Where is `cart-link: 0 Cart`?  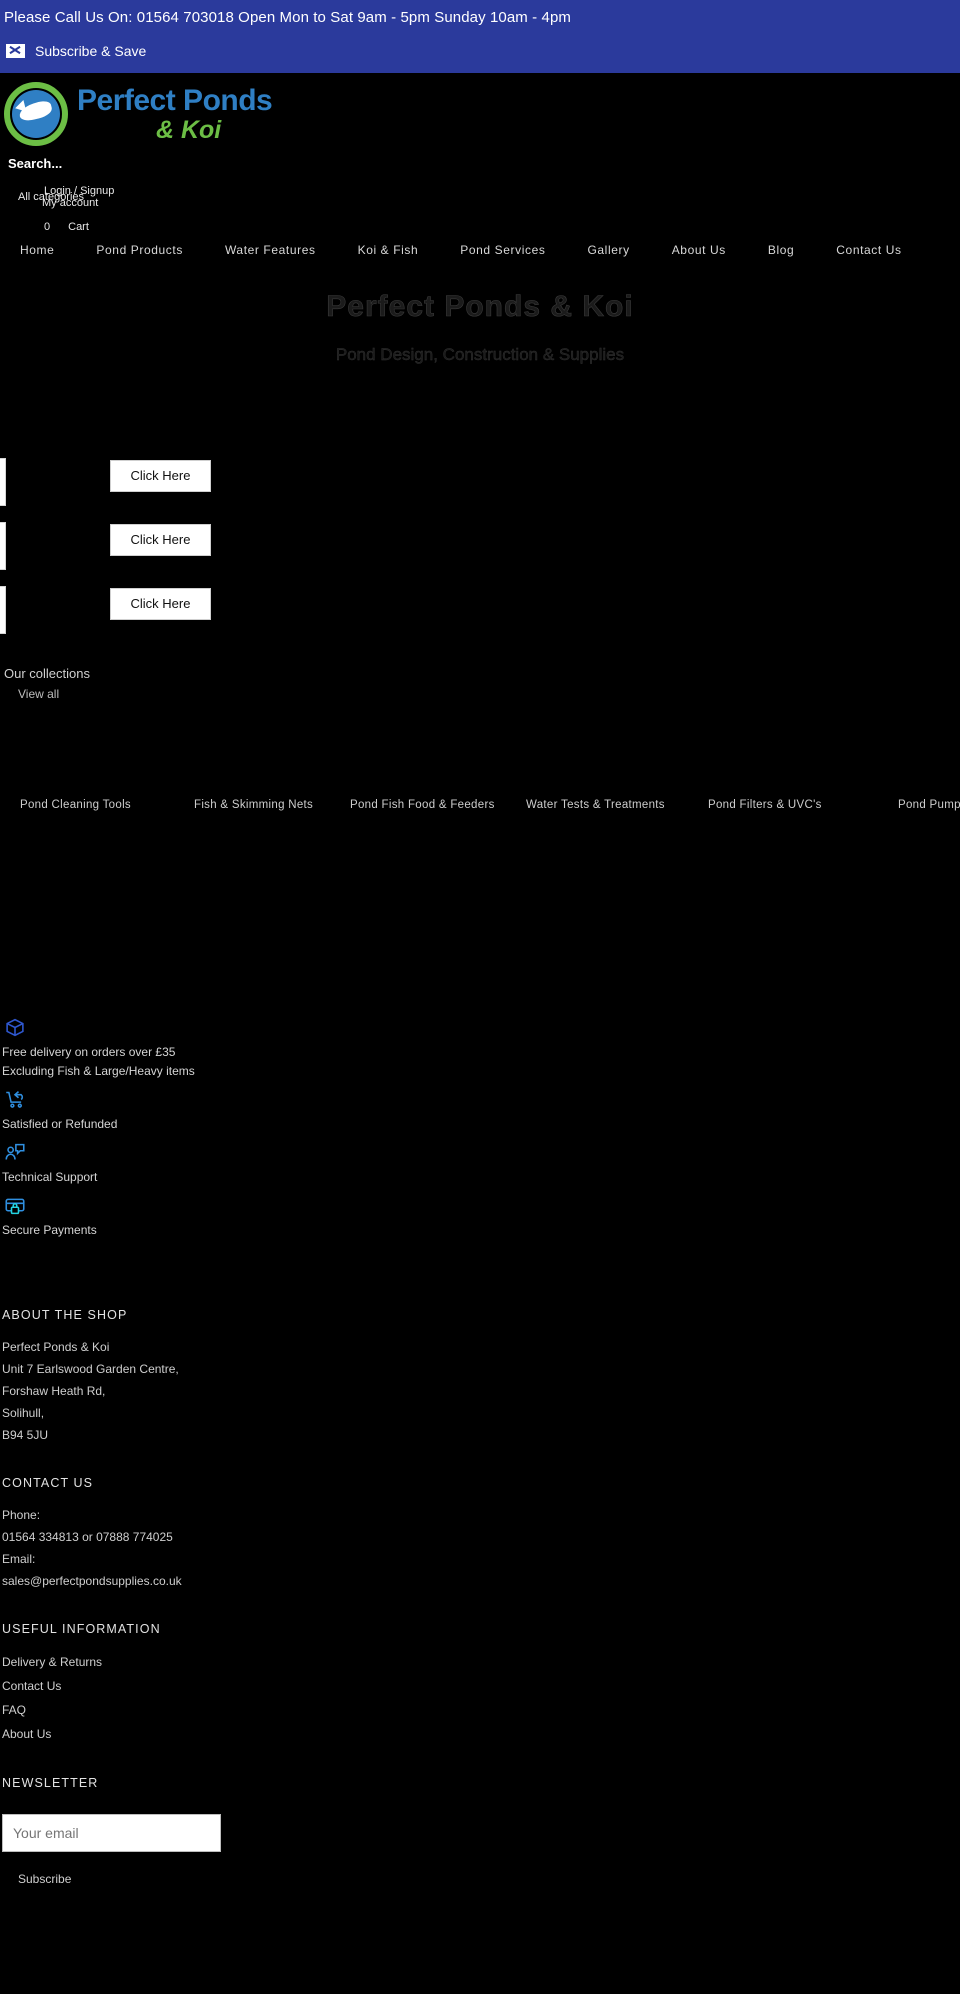
cart-link: 0 Cart is located at coordinates (66, 227).